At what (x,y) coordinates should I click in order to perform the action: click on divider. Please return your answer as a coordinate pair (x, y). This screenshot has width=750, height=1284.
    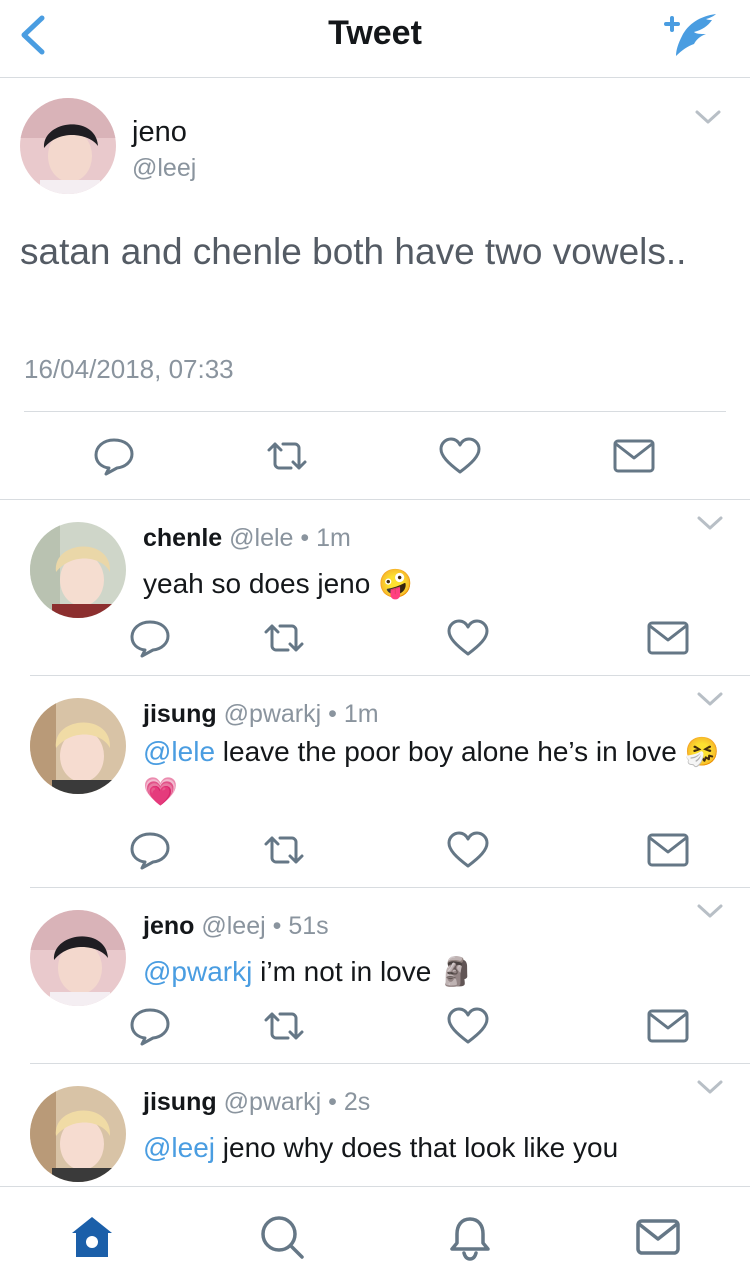
    Looking at the image, I should click on (375, 411).